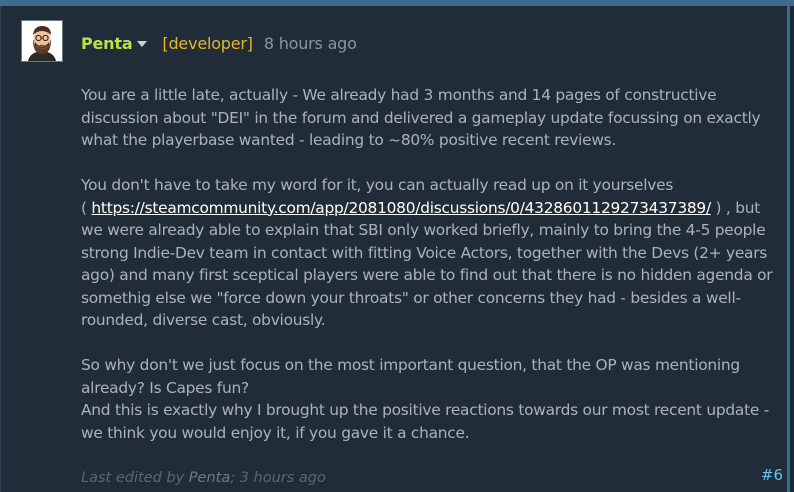  Describe the element at coordinates (203, 320) in the screenshot. I see `text-line: rounded, diverse cast, obviously.` at that location.